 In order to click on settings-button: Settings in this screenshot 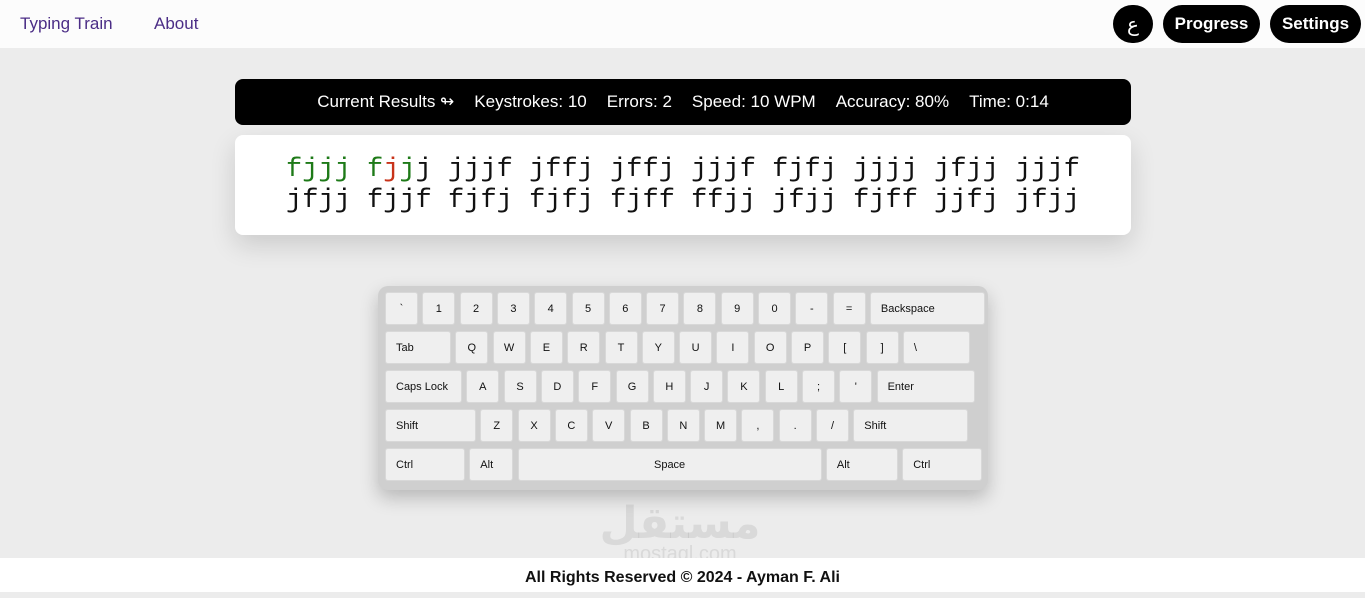, I will do `click(1315, 24)`.